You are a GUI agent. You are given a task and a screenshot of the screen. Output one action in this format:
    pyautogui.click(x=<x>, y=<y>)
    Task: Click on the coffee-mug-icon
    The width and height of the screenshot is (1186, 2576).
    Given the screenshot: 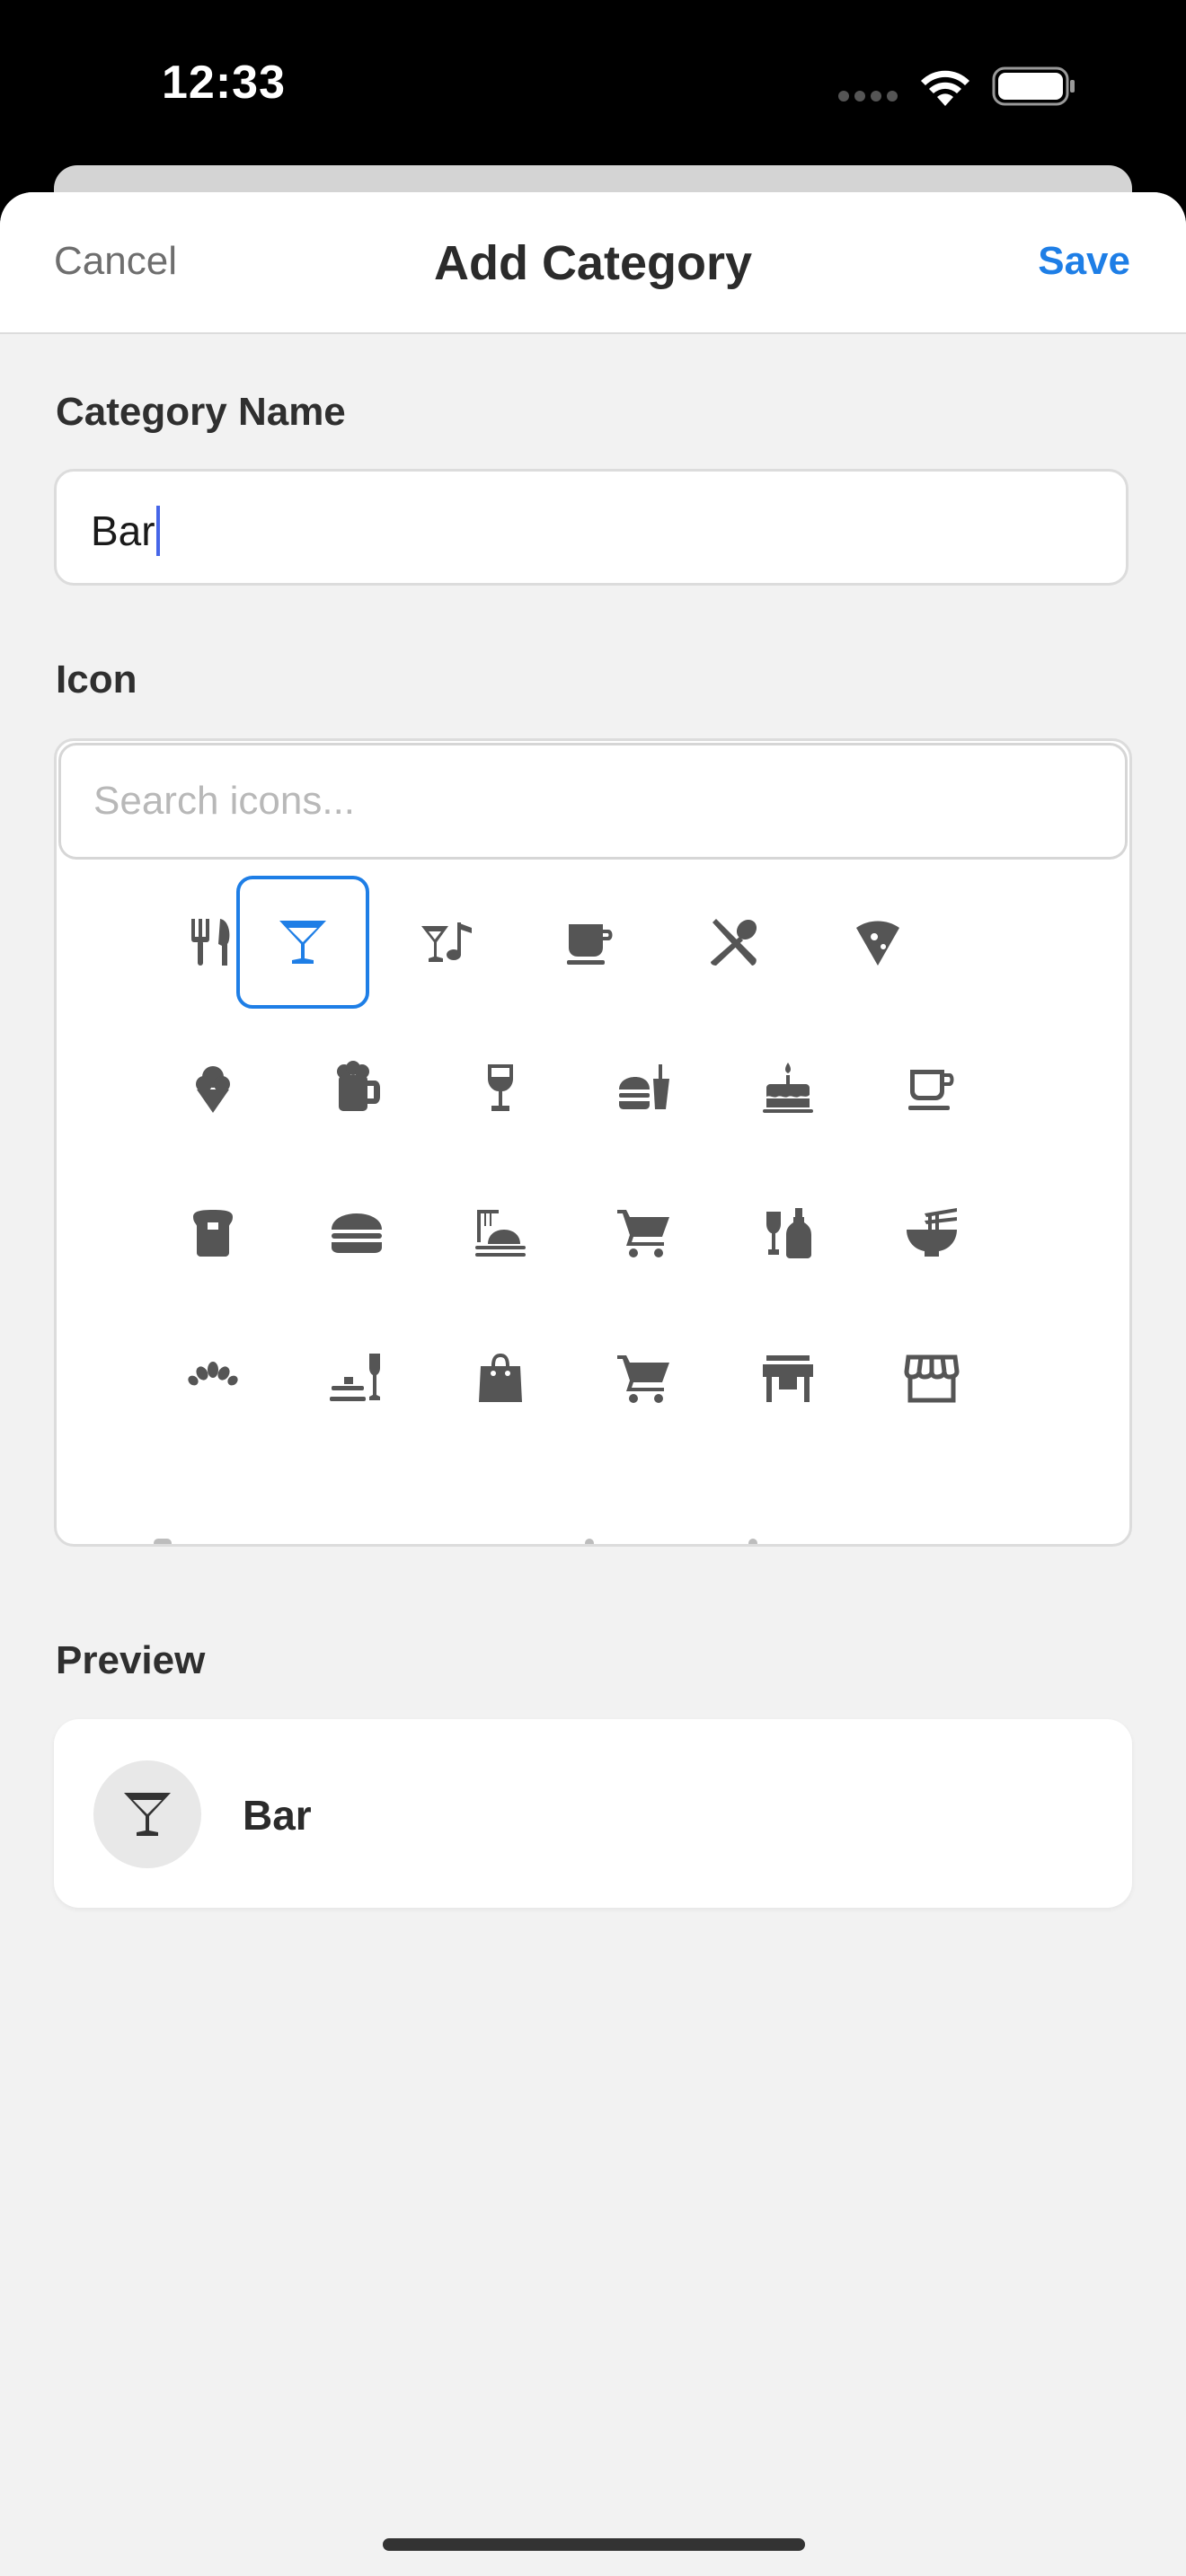 What is the action you would take?
    pyautogui.click(x=590, y=942)
    